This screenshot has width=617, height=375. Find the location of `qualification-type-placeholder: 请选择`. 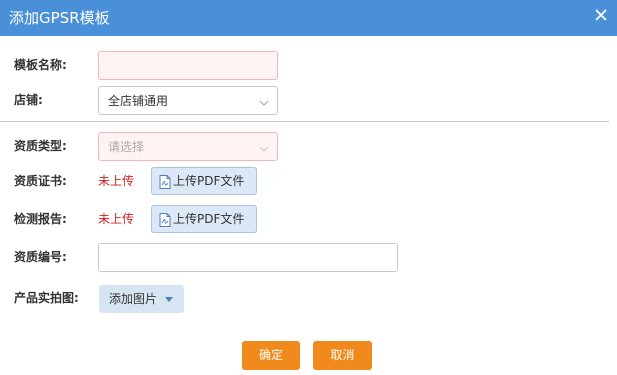

qualification-type-placeholder: 请选择 is located at coordinates (126, 147).